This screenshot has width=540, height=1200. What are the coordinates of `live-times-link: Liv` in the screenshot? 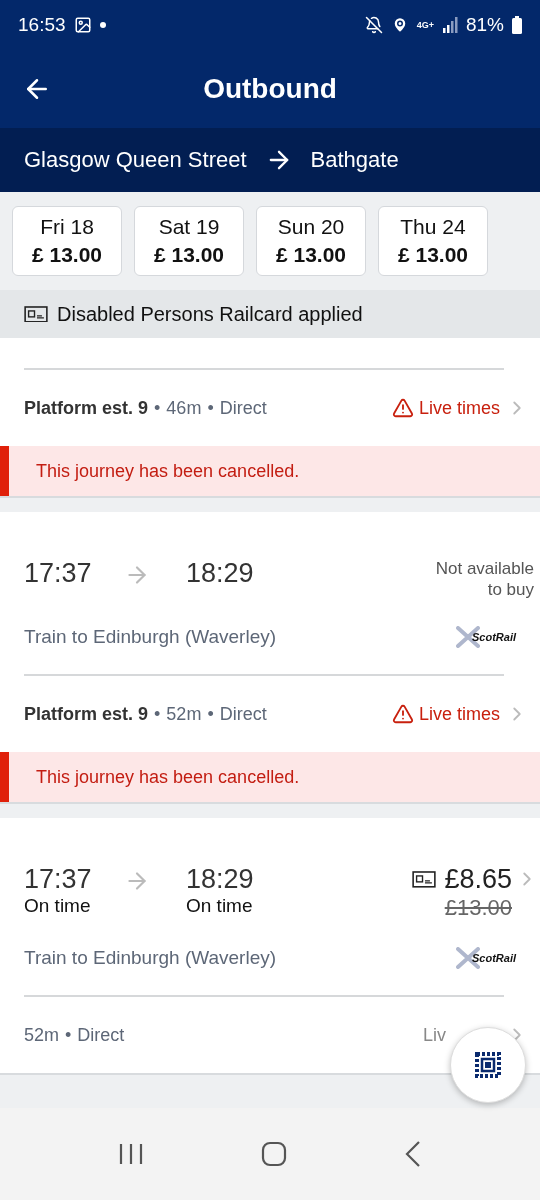 It's located at (434, 1035).